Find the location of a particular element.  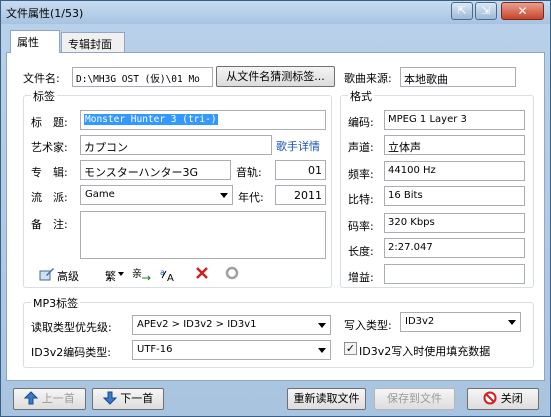

read-priority-select: APEv2 > ID3v2 > ID3v1 is located at coordinates (231, 325).